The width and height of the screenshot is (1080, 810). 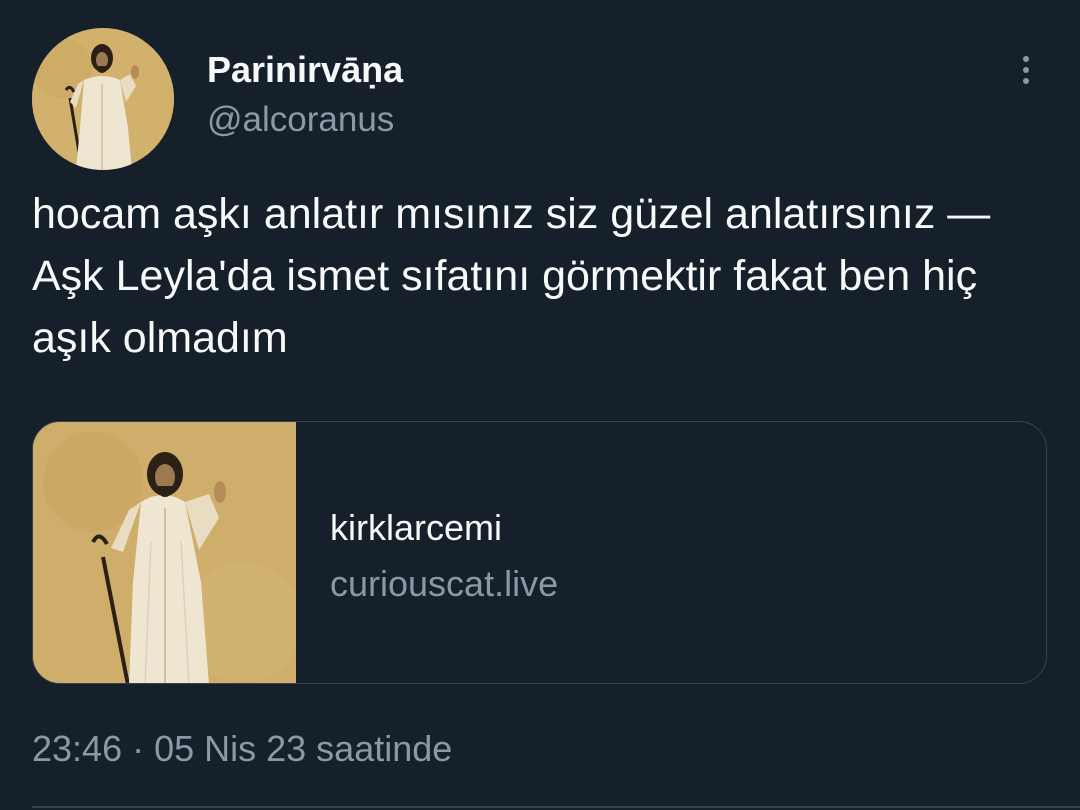 I want to click on avatar-portrait-image, so click(x=103, y=99).